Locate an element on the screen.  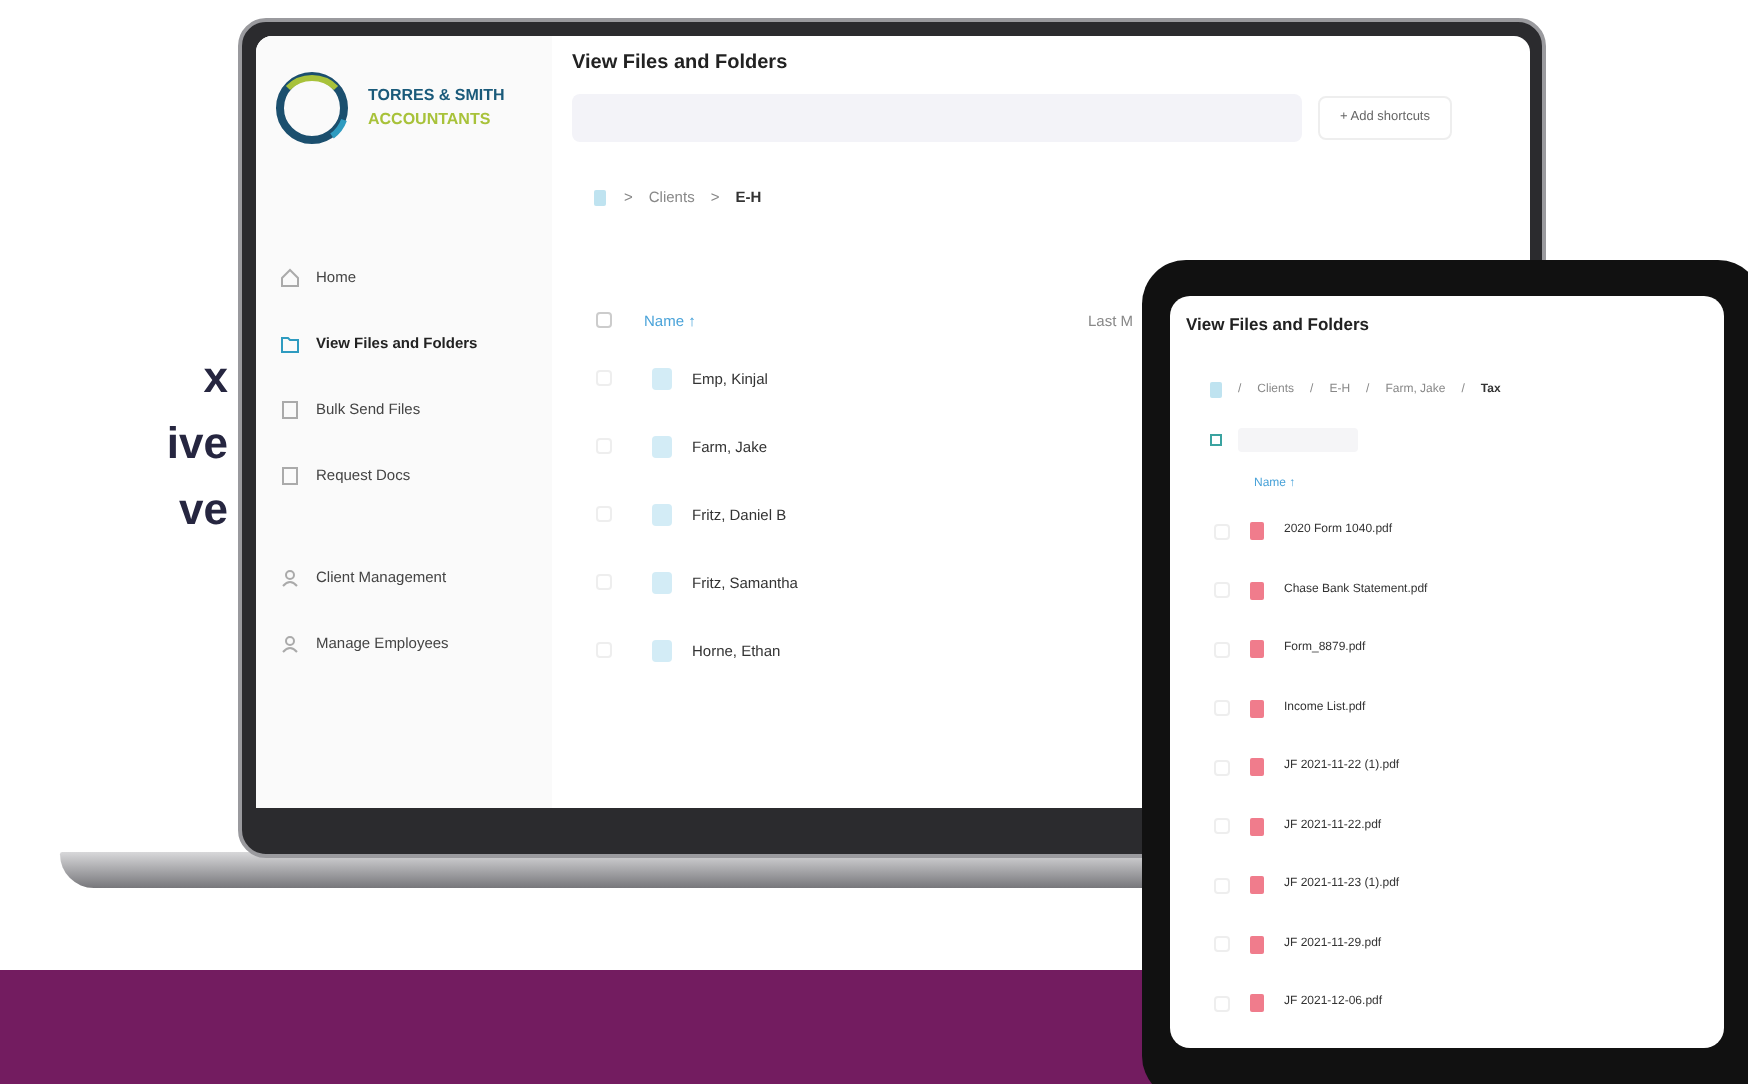
logo-rings-icon is located at coordinates (312, 108).